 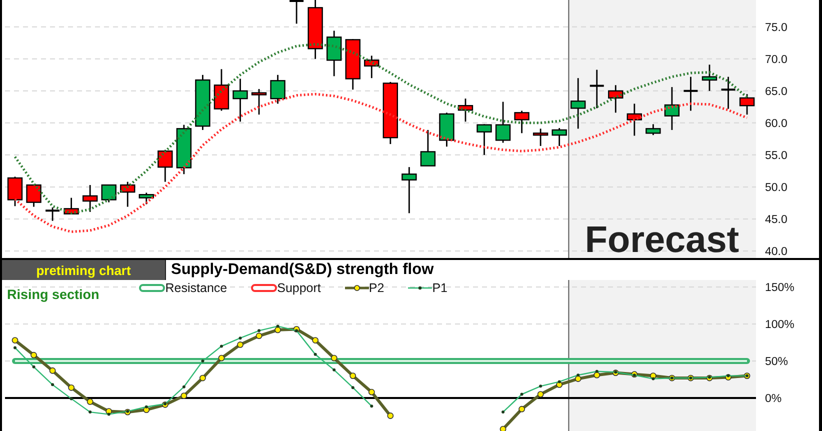 What do you see at coordinates (302, 270) in the screenshot?
I see `chart-title: Supply-Demand(S&D) strength flow` at bounding box center [302, 270].